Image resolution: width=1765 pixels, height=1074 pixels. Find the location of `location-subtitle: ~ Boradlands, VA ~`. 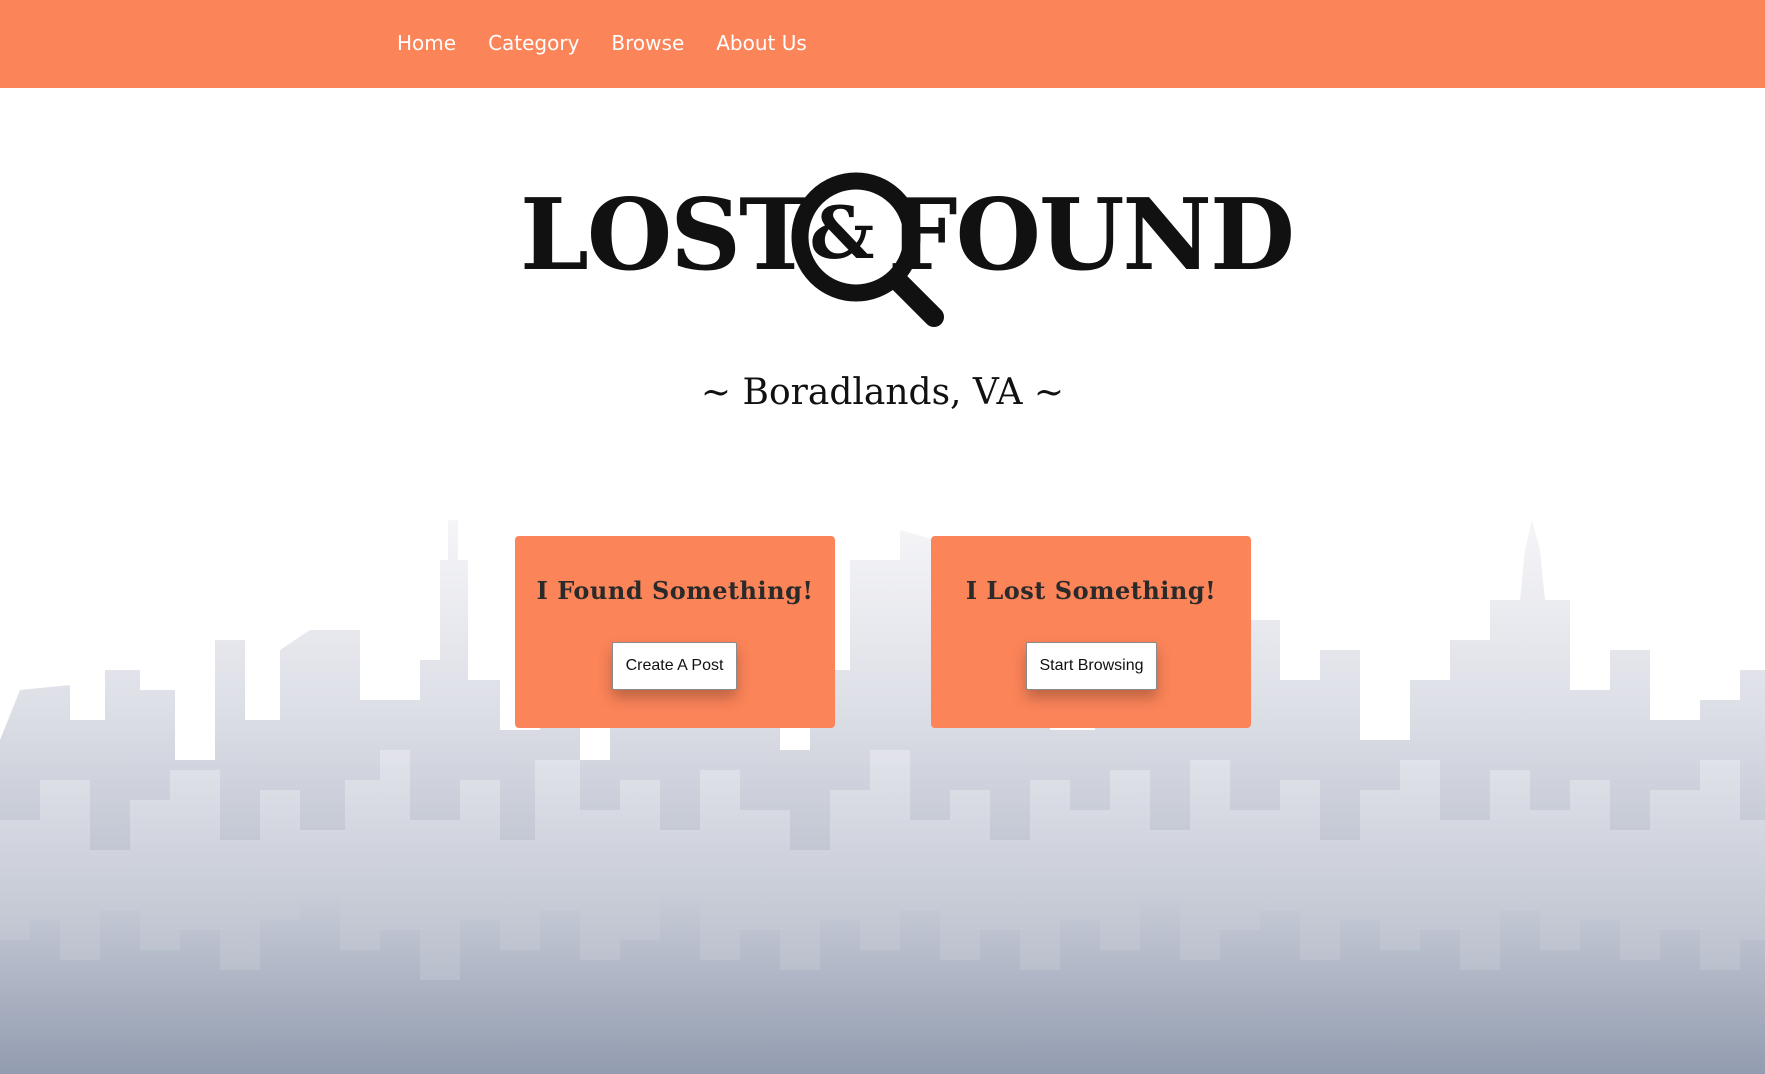

location-subtitle: ~ Boradlands, VA ~ is located at coordinates (882, 392).